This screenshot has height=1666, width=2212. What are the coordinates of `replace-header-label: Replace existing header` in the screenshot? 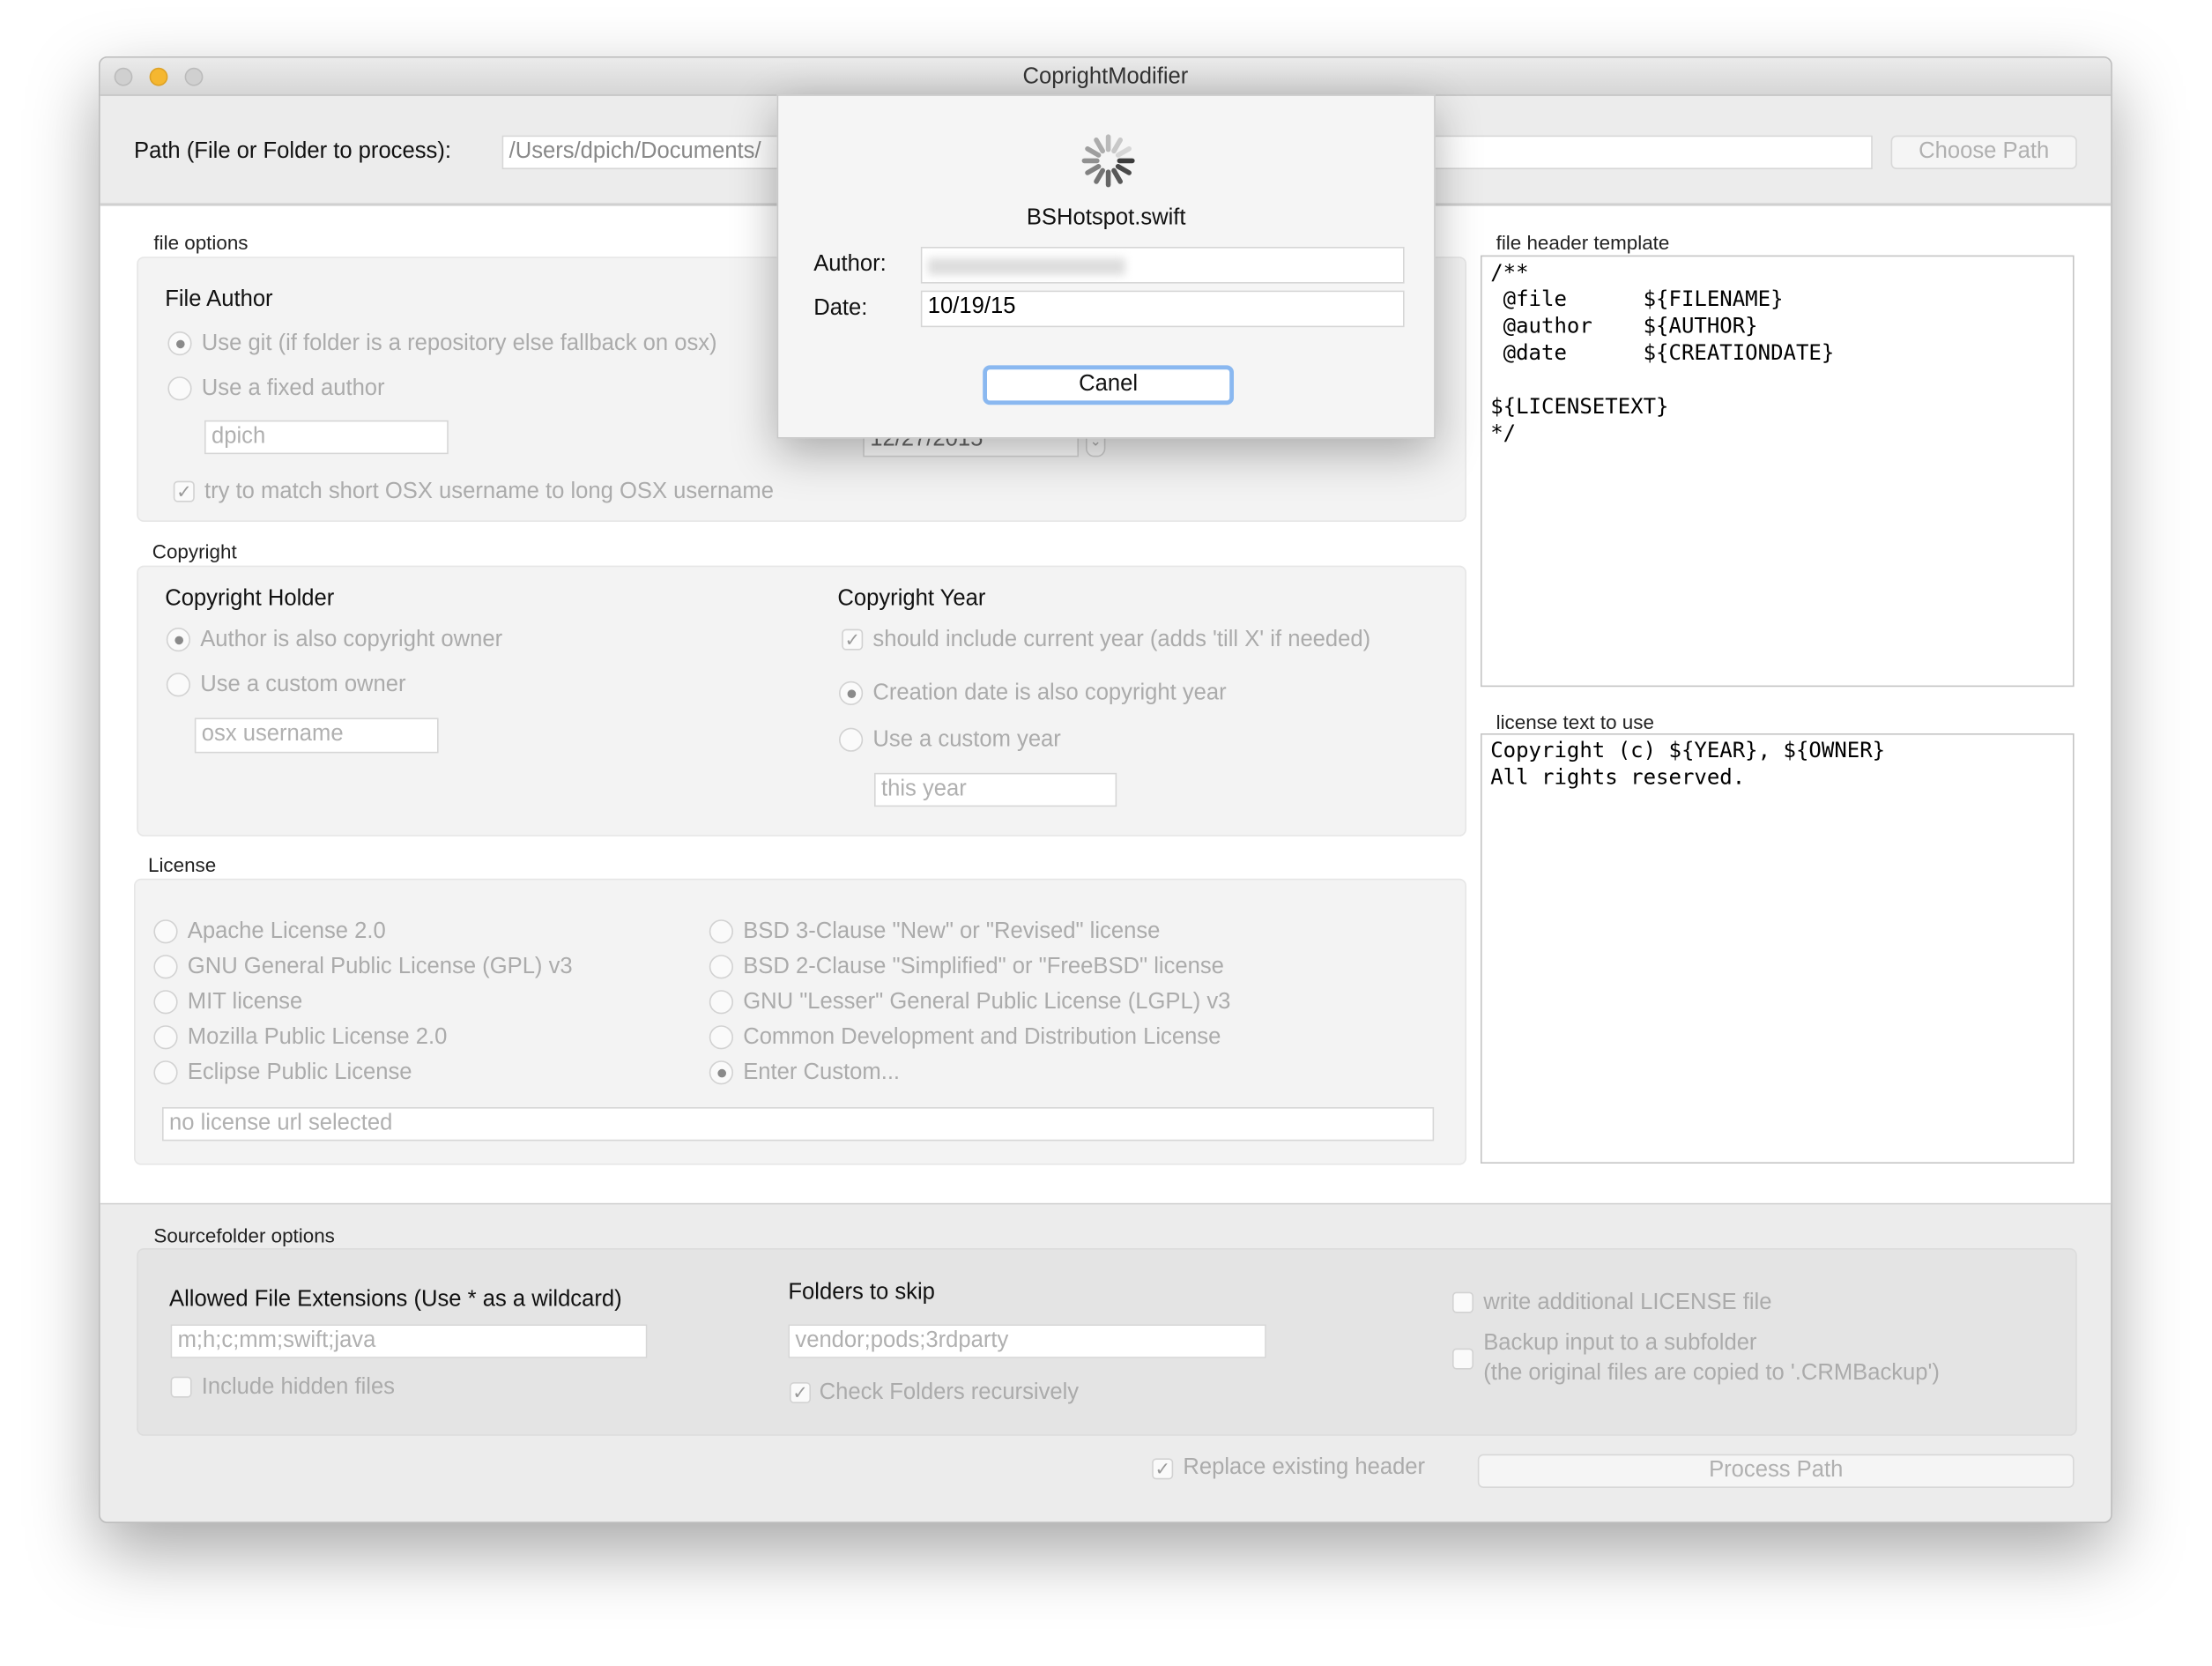 It's located at (1304, 1467).